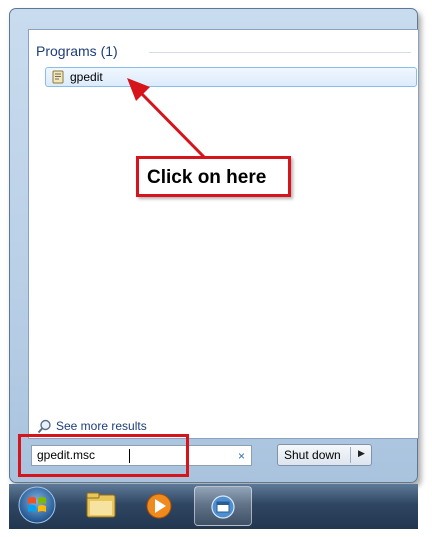 The image size is (432, 537). I want to click on taskbar, so click(213, 506).